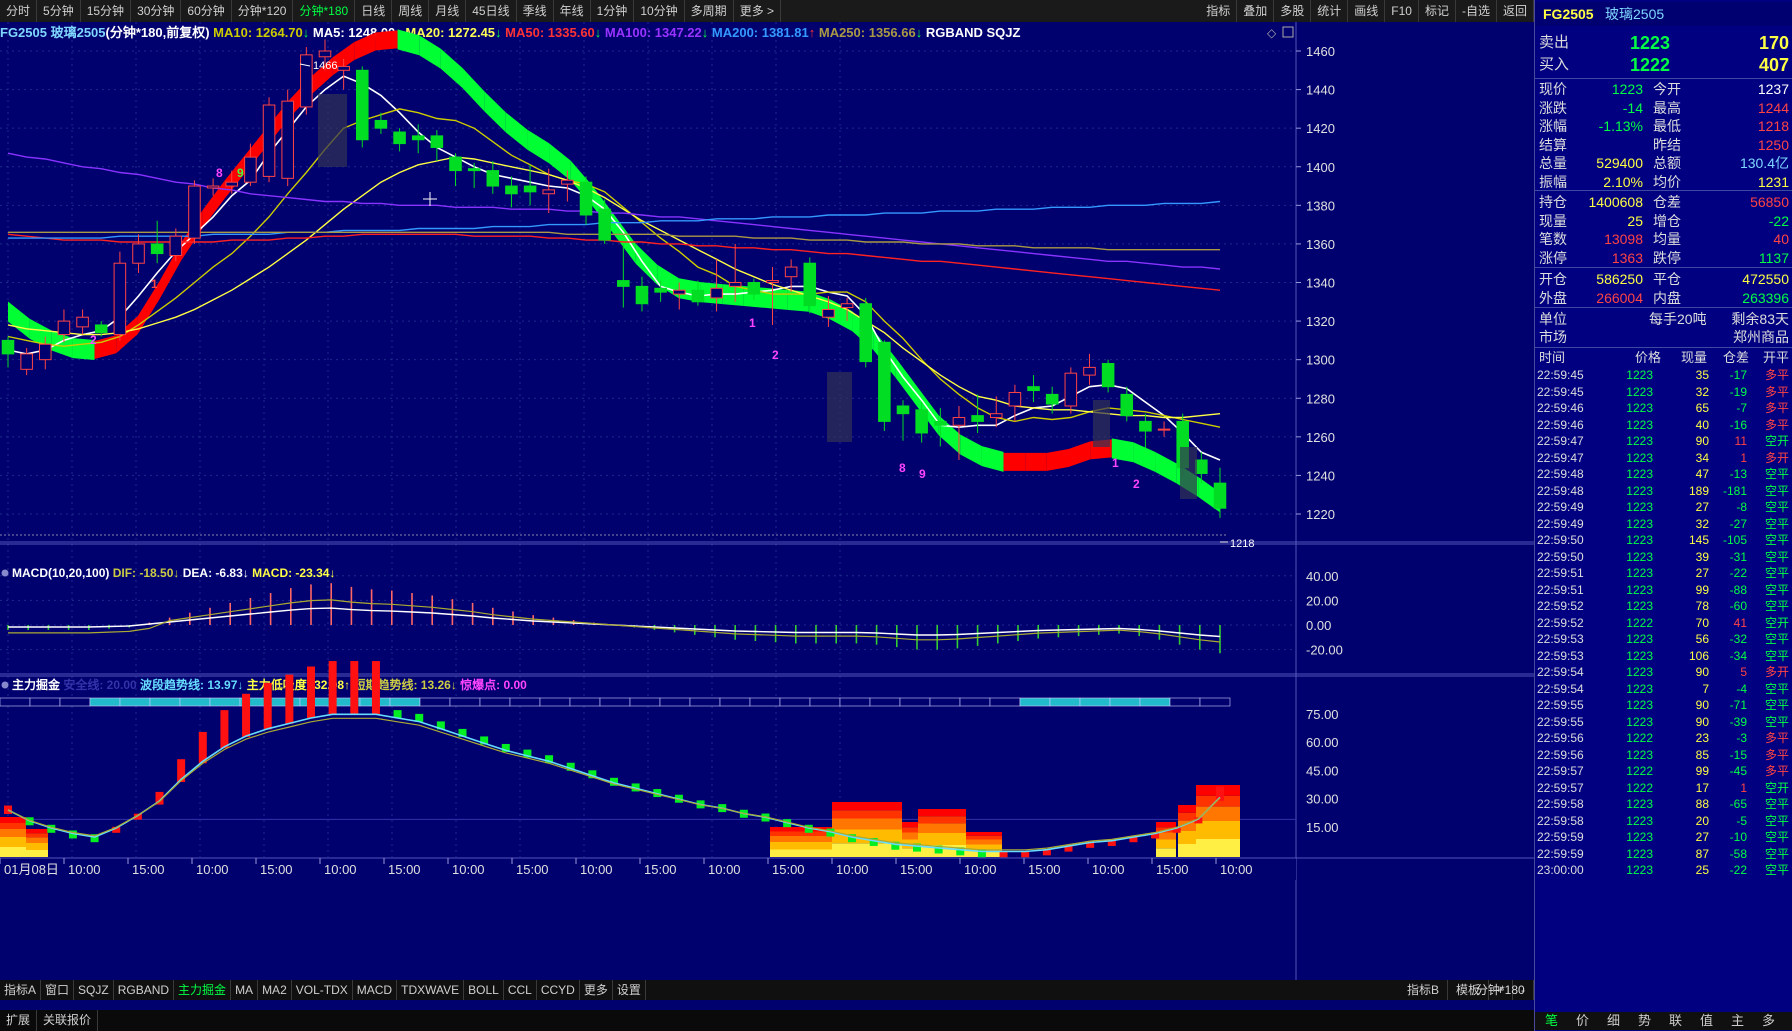 Image resolution: width=1792 pixels, height=1031 pixels. What do you see at coordinates (1663, 821) in the screenshot?
I see `tick-row: 22:59:58 1223 20 -5 空平` at bounding box center [1663, 821].